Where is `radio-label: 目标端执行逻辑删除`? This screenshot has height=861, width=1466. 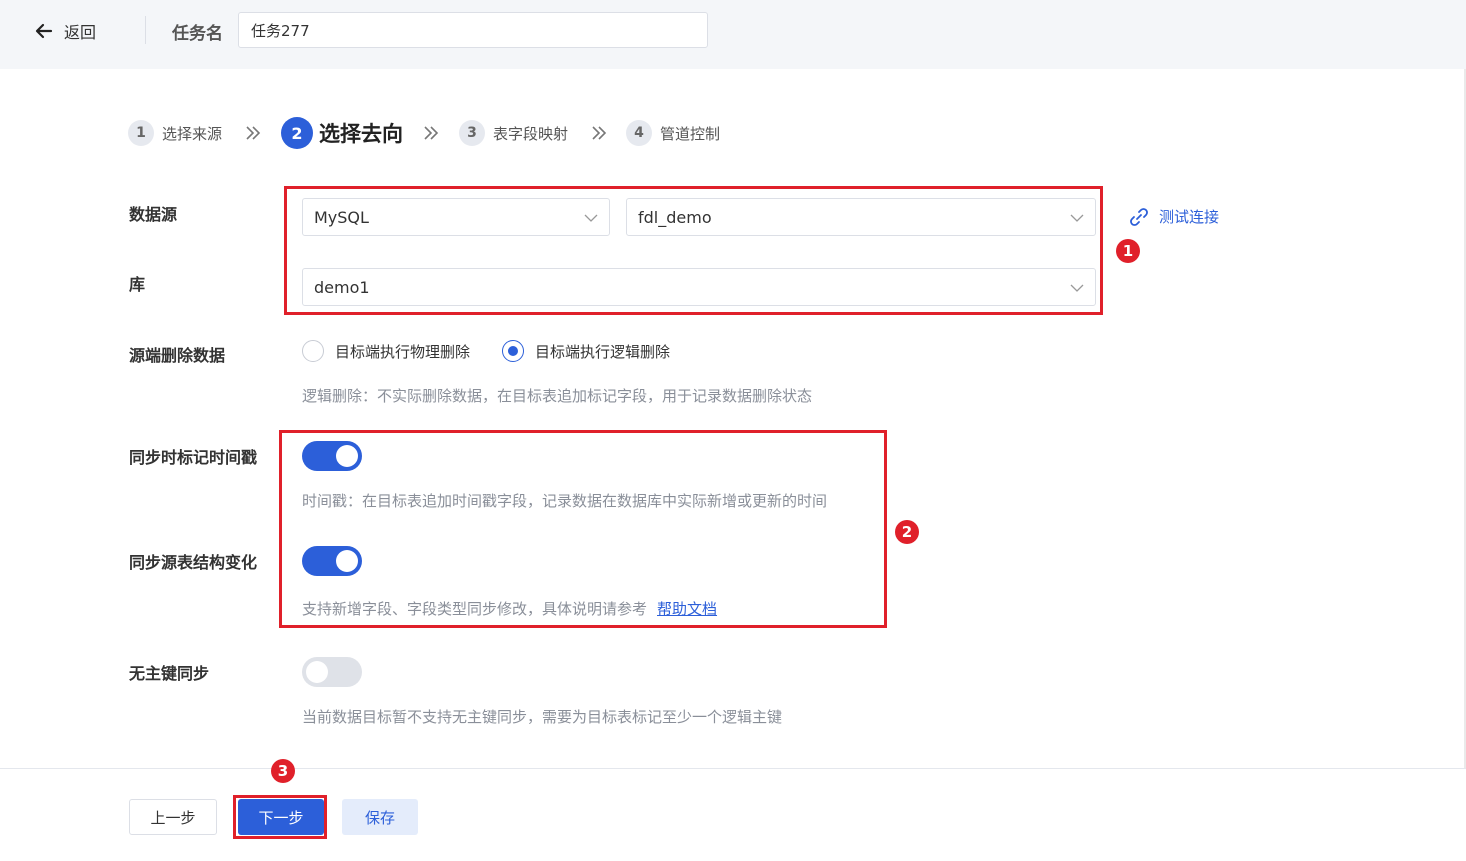
radio-label: 目标端执行逻辑删除 is located at coordinates (603, 351).